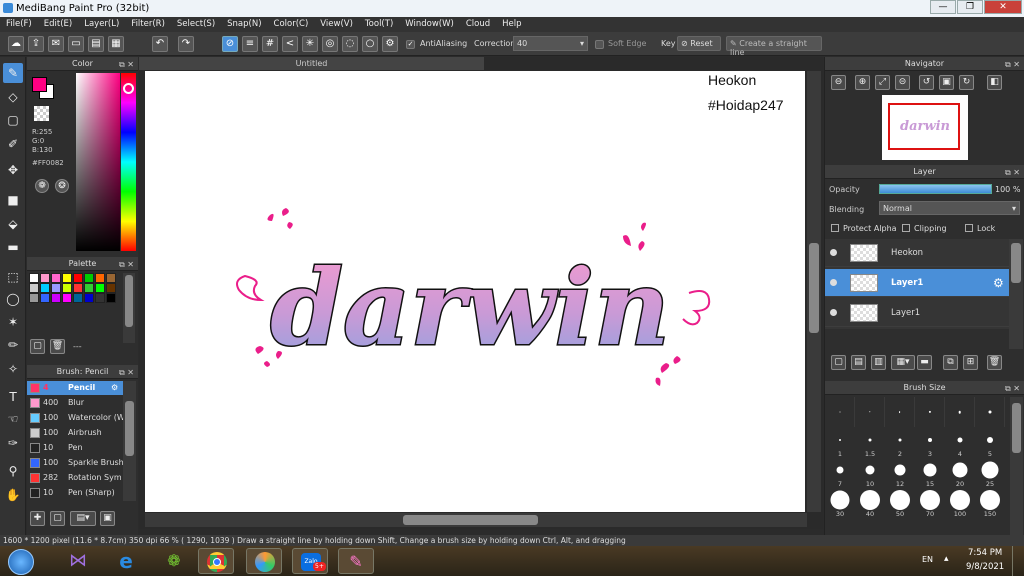 The height and width of the screenshot is (576, 1024). Describe the element at coordinates (13, 120) in the screenshot. I see `rectangle-tool-icon: ▢` at that location.